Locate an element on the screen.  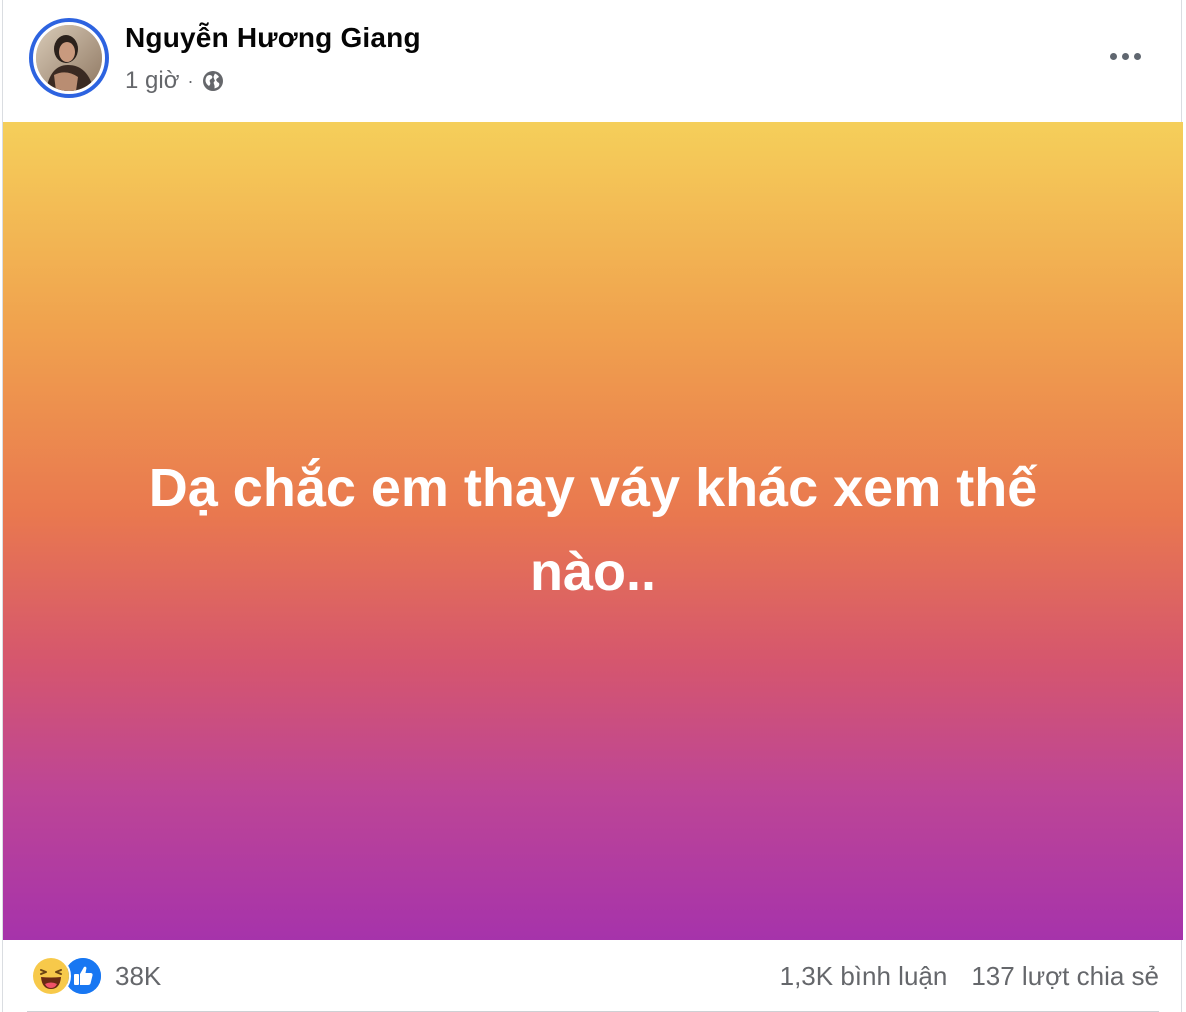
comment-count: 1,3K bình luận is located at coordinates (864, 976).